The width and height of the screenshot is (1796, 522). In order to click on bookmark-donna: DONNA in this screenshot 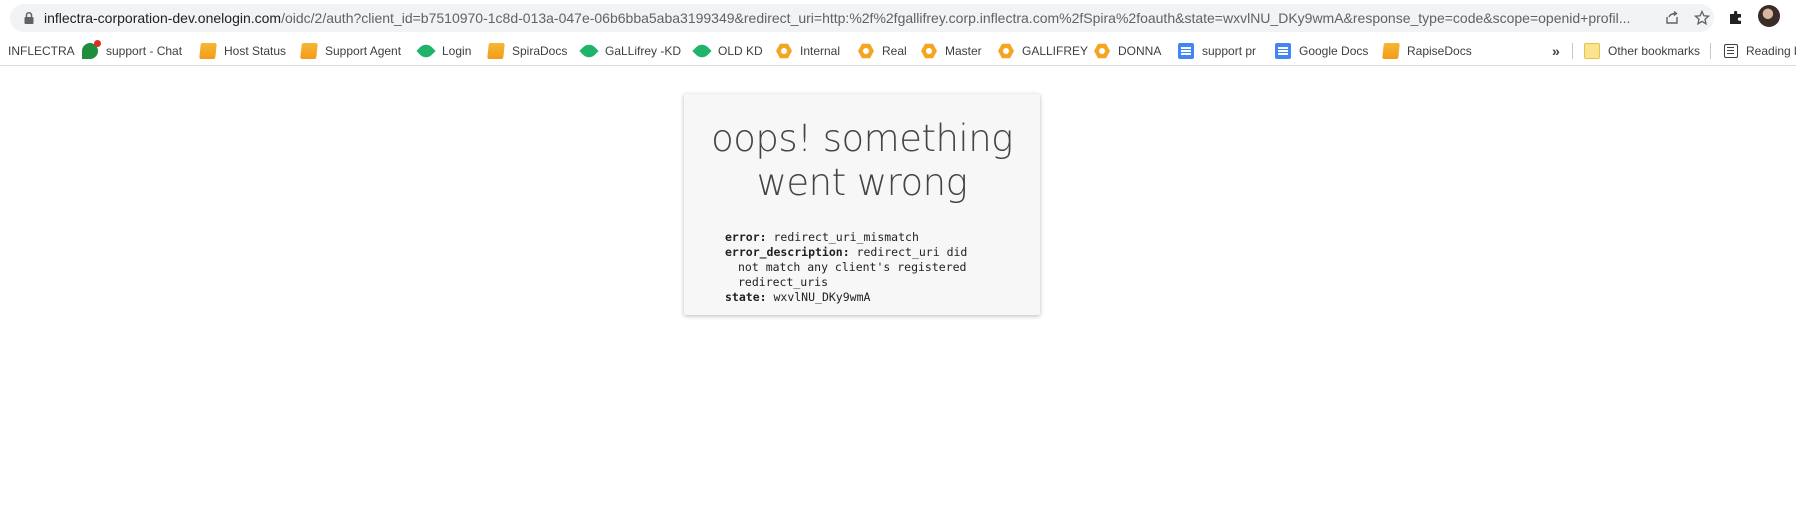, I will do `click(1127, 51)`.